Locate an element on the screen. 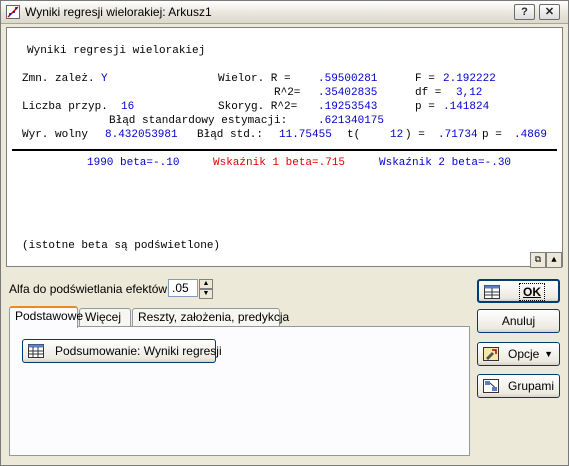  window-title: Wyniki regresji wielorakiej: Arkusz1 is located at coordinates (118, 12).